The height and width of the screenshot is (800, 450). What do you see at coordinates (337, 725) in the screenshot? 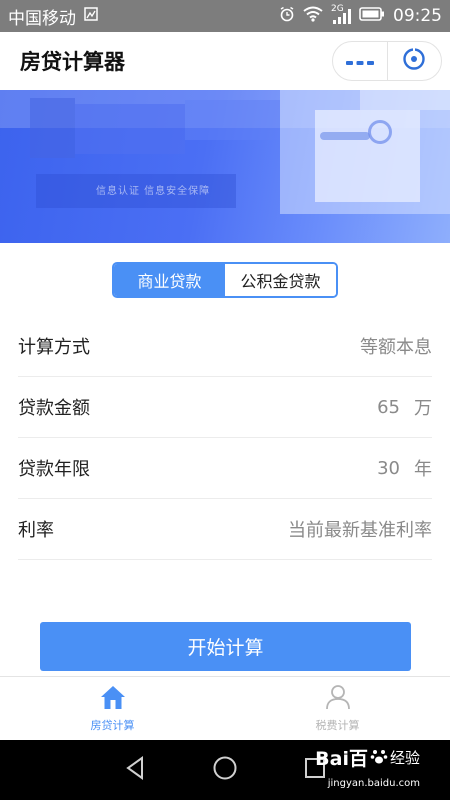
I see `tab-tax-calc-label: 税费计算` at bounding box center [337, 725].